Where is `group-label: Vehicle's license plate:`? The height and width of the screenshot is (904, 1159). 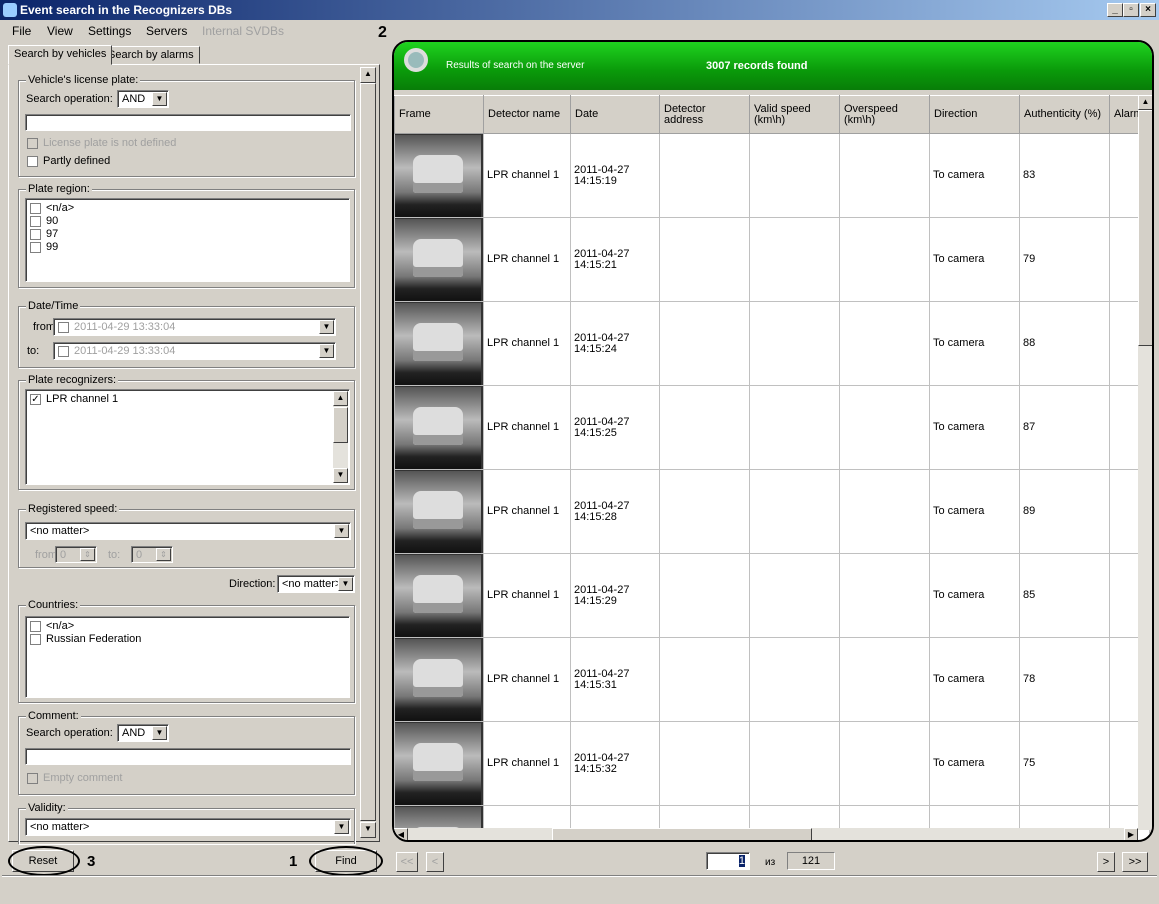 group-label: Vehicle's license plate: is located at coordinates (83, 80).